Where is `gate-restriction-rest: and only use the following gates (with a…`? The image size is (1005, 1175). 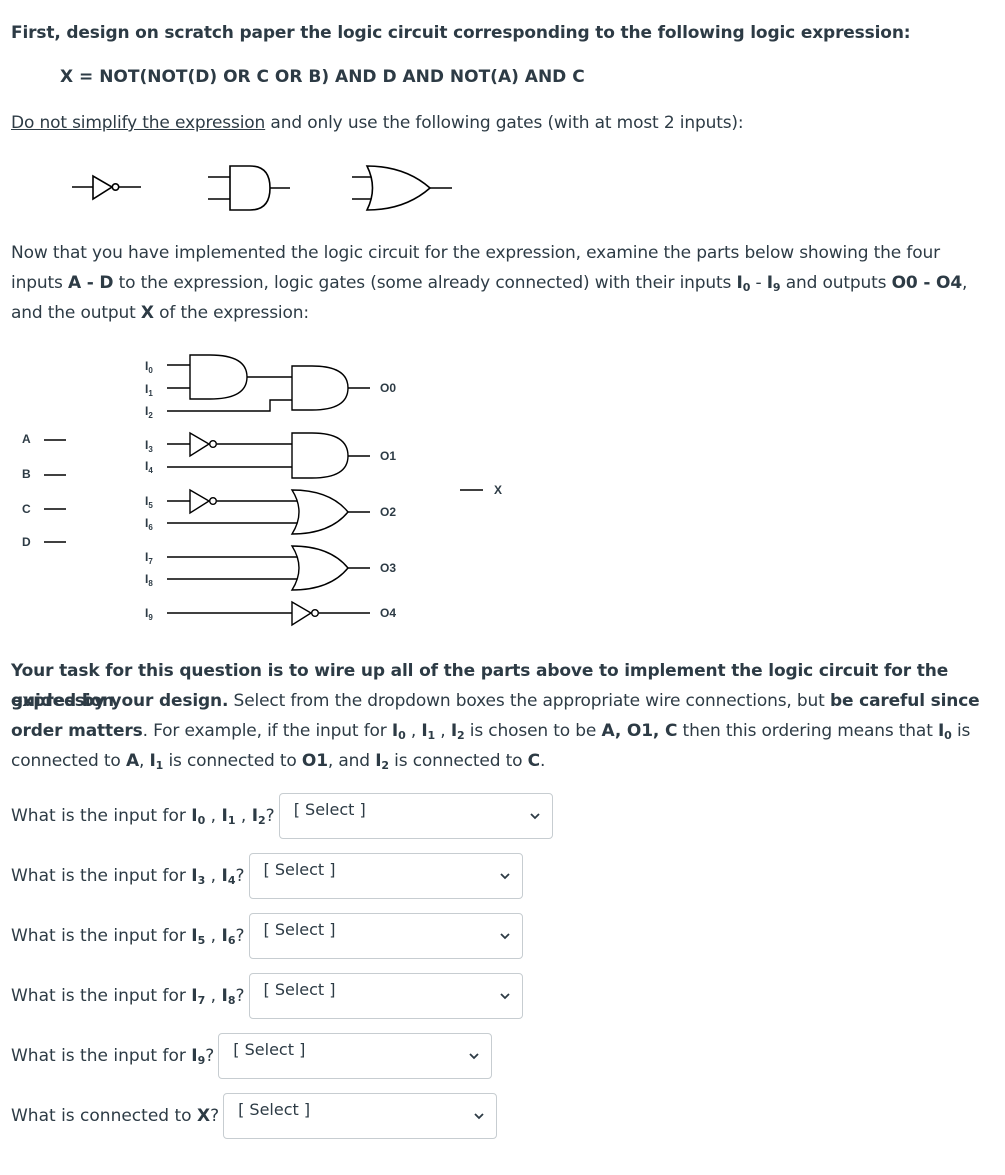
gate-restriction-rest: and only use the following gates (with a… is located at coordinates (504, 123).